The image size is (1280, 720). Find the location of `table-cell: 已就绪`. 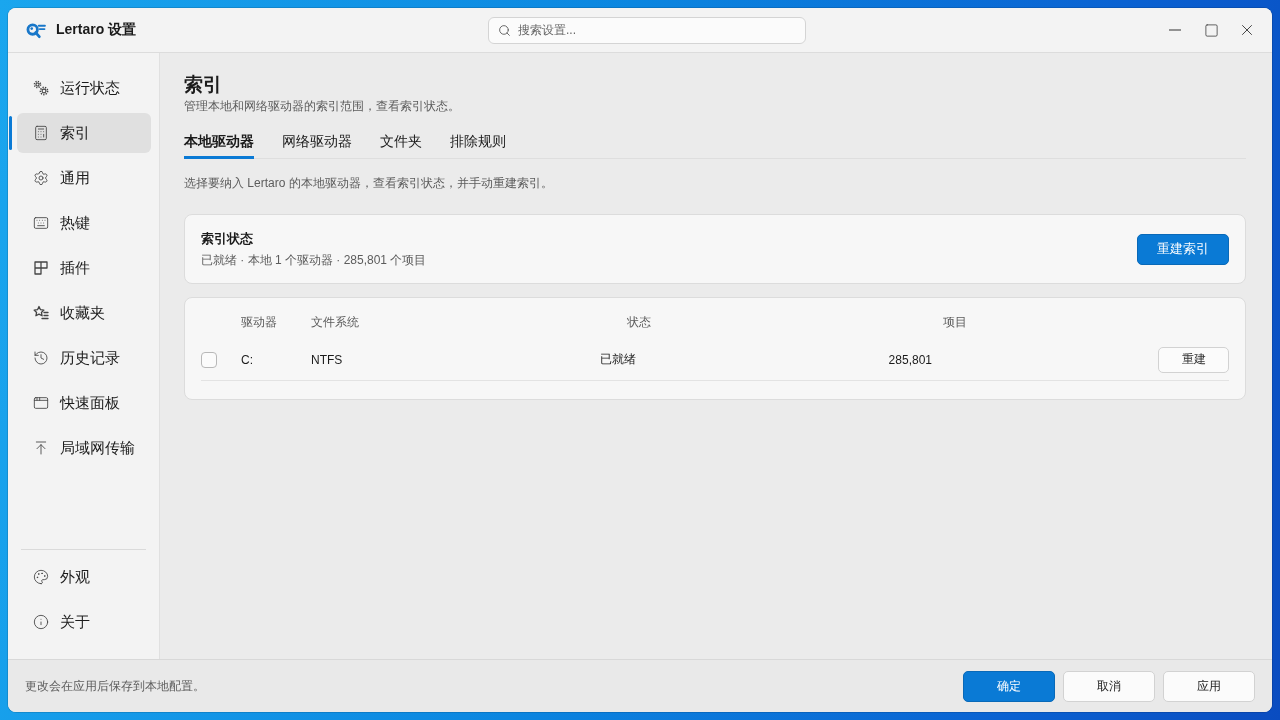

table-cell: 已就绪 is located at coordinates (618, 359).